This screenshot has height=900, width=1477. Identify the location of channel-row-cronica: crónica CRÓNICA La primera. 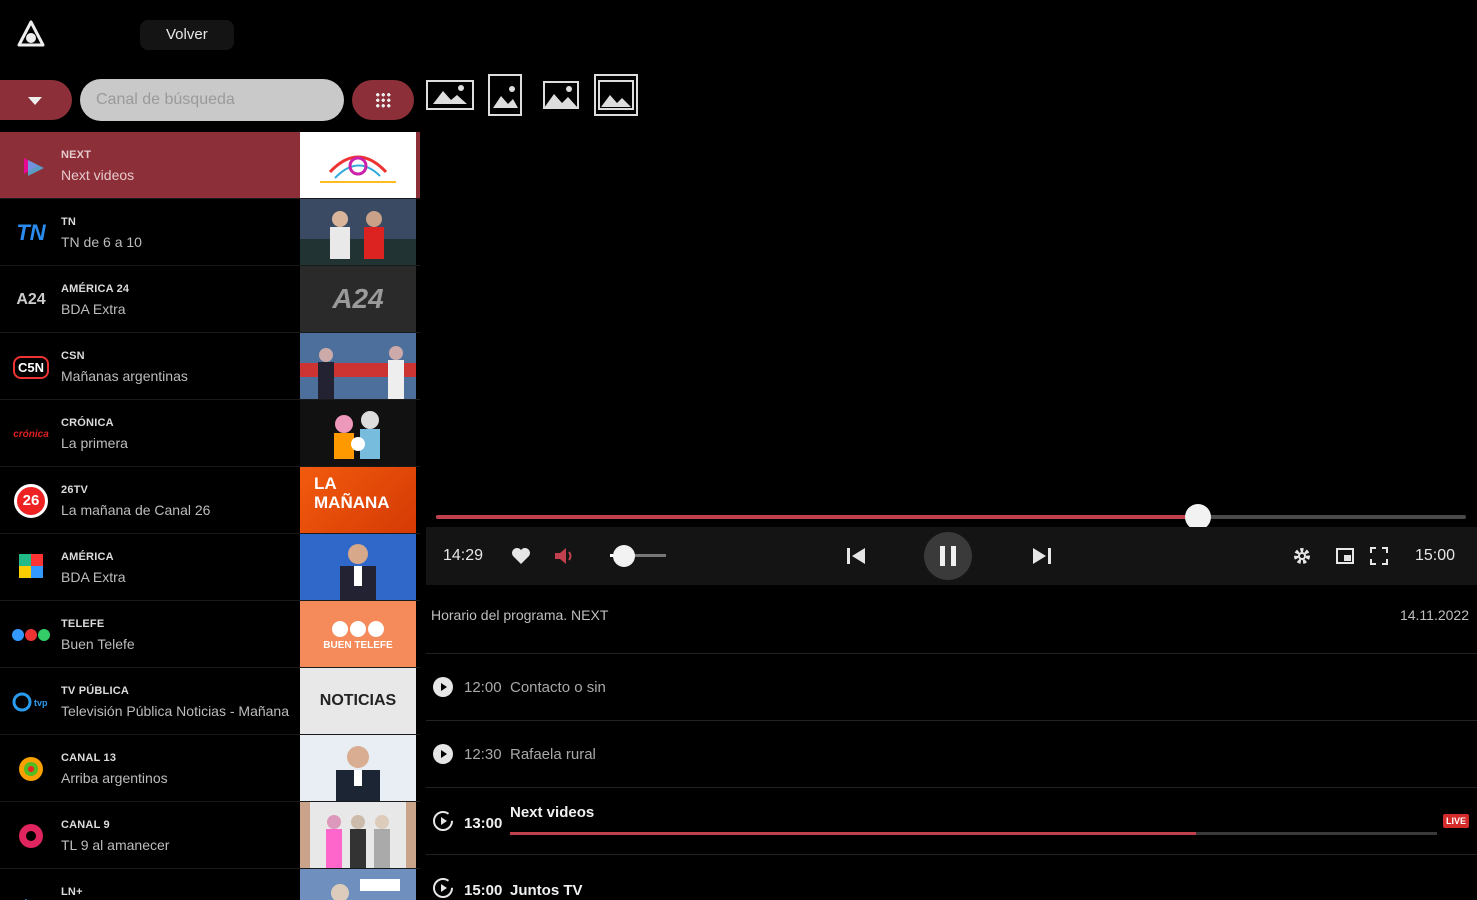
(210, 433).